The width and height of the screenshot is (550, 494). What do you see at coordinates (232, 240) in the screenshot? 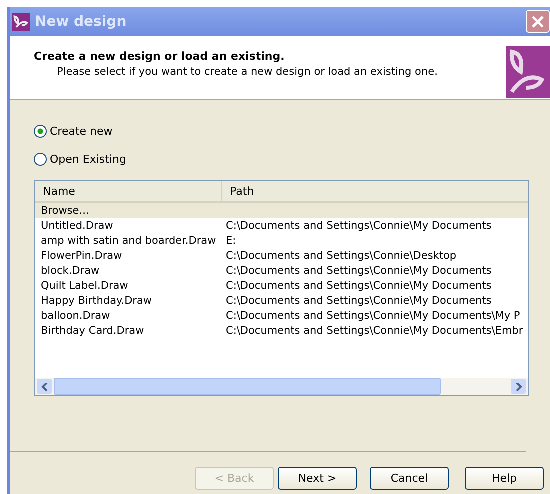
I see `path-cell-text: E:` at bounding box center [232, 240].